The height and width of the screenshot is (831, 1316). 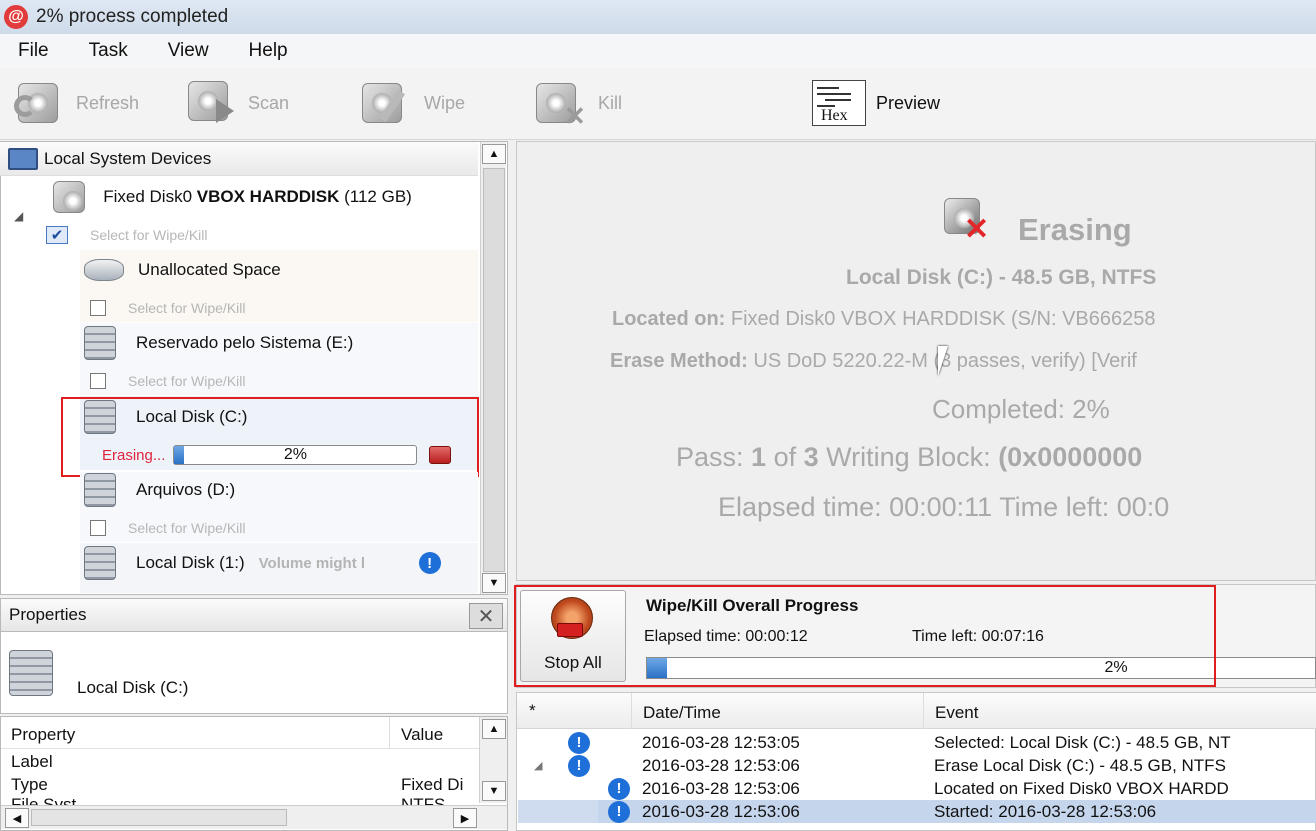 I want to click on toolbar: Refresh Scan Wipe ✕ Kill Hex Preview, so click(x=658, y=104).